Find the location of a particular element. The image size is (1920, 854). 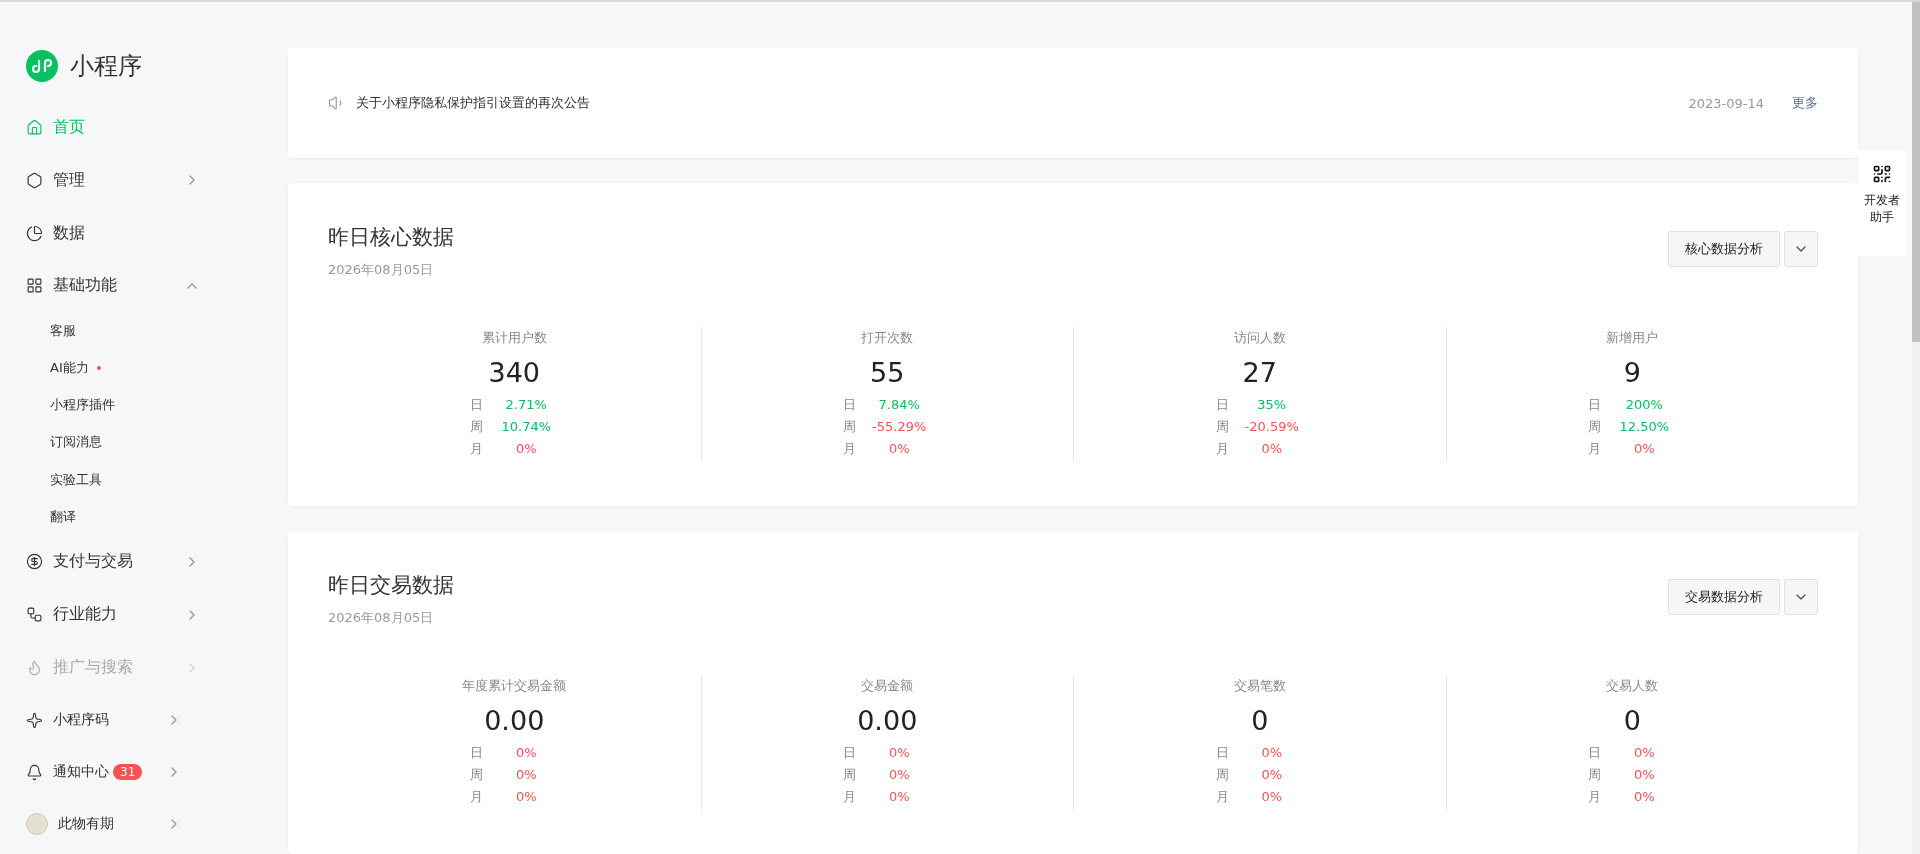

change-value: 35% is located at coordinates (1272, 405).